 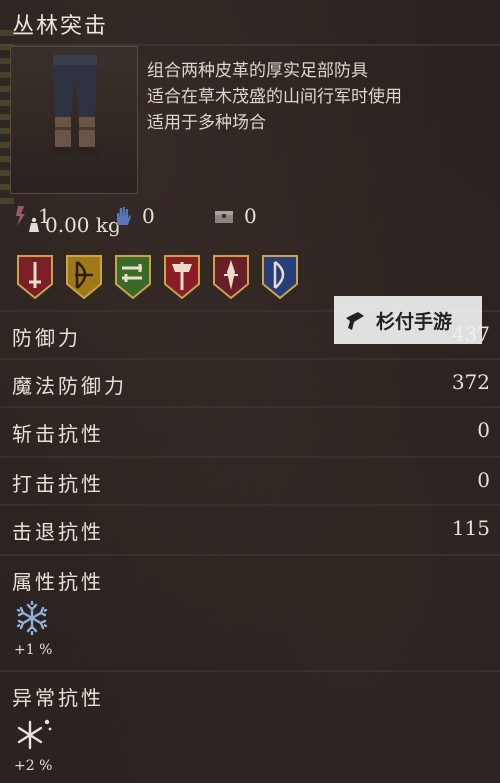 I want to click on dual-daggers-icon, so click(x=133, y=277).